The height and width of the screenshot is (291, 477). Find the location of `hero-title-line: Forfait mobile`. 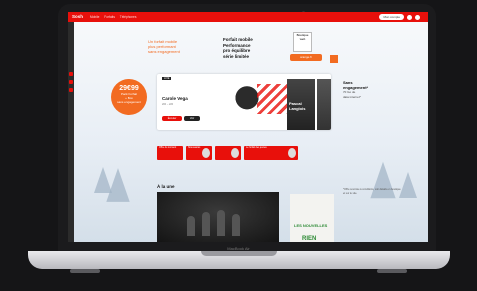

hero-title-line: Forfait mobile is located at coordinates (238, 39).